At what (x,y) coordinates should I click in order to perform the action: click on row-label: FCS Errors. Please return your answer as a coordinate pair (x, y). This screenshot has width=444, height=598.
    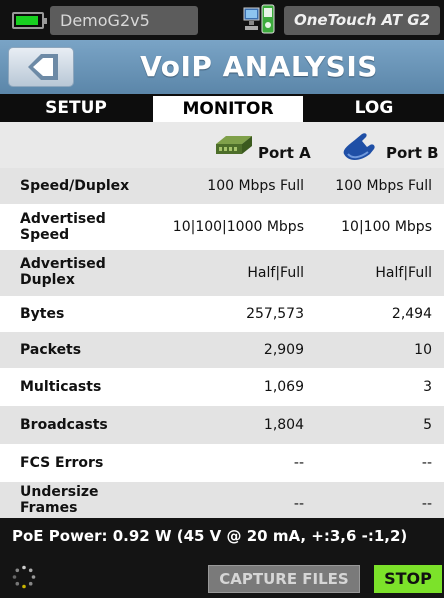
    Looking at the image, I should click on (62, 463).